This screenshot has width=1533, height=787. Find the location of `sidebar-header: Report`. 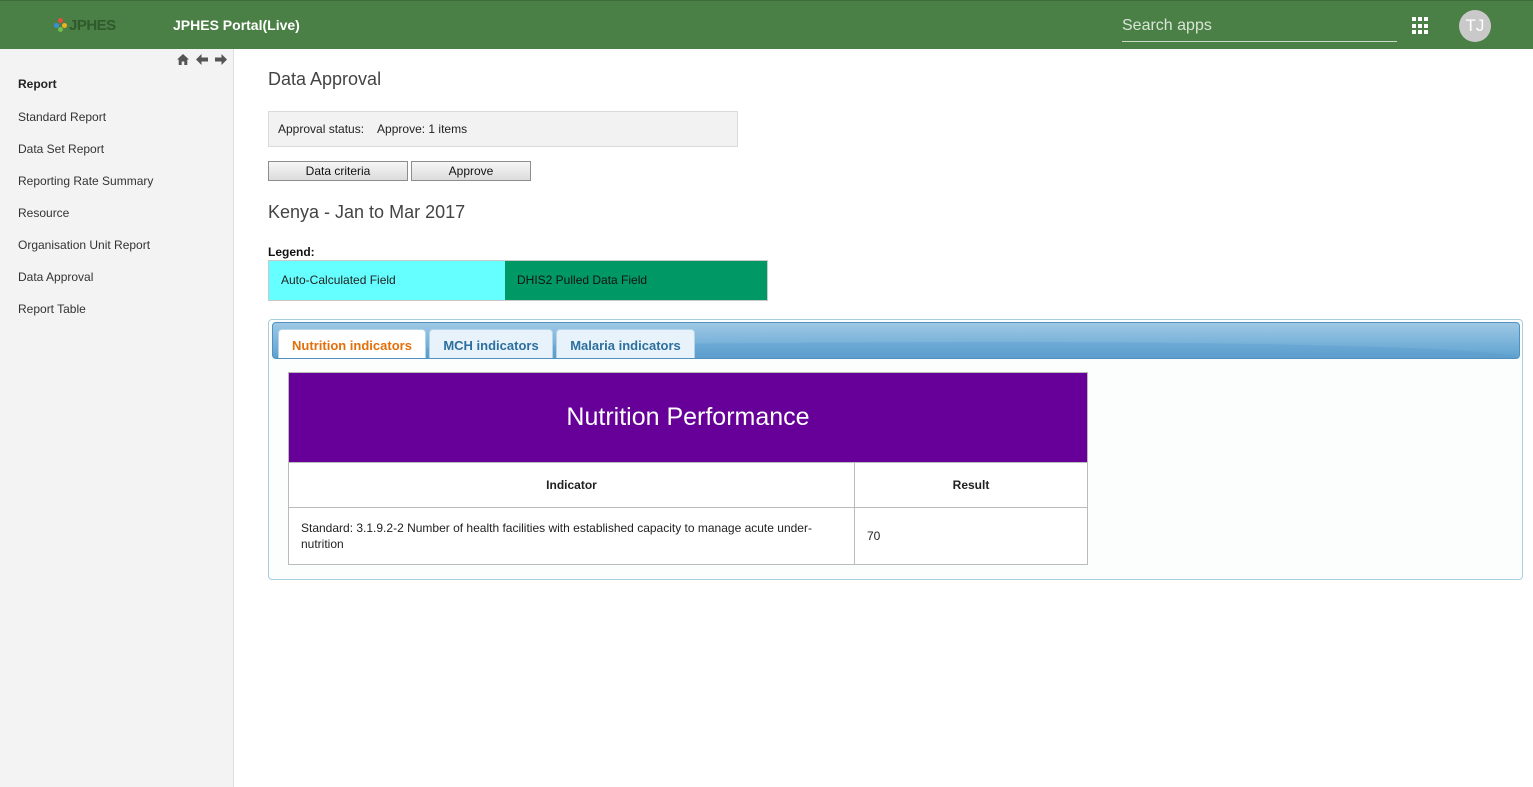

sidebar-header: Report is located at coordinates (37, 84).